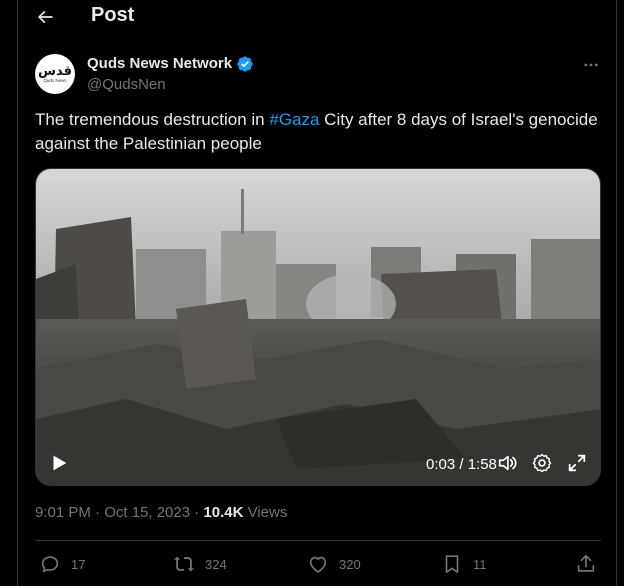  I want to click on reply-count: 17, so click(78, 564).